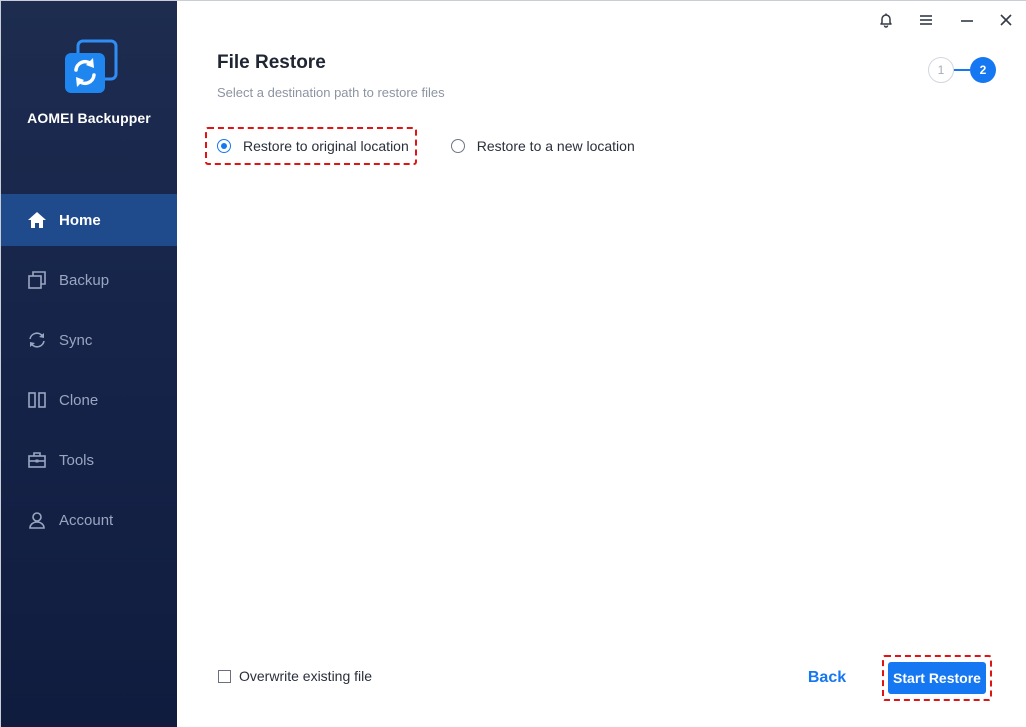 This screenshot has height=727, width=1026. What do you see at coordinates (967, 20) in the screenshot?
I see `minimize-icon` at bounding box center [967, 20].